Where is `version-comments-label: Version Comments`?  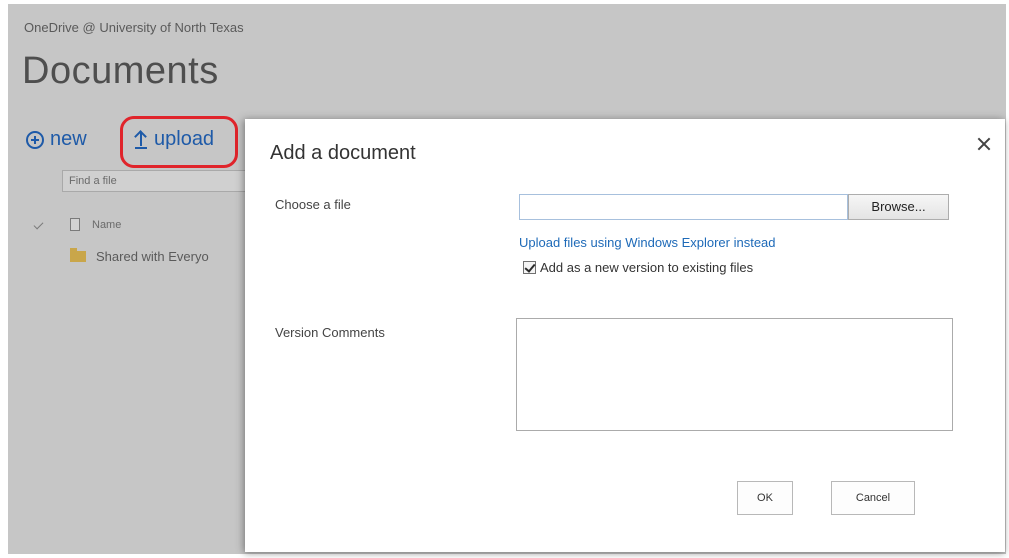 version-comments-label: Version Comments is located at coordinates (330, 332).